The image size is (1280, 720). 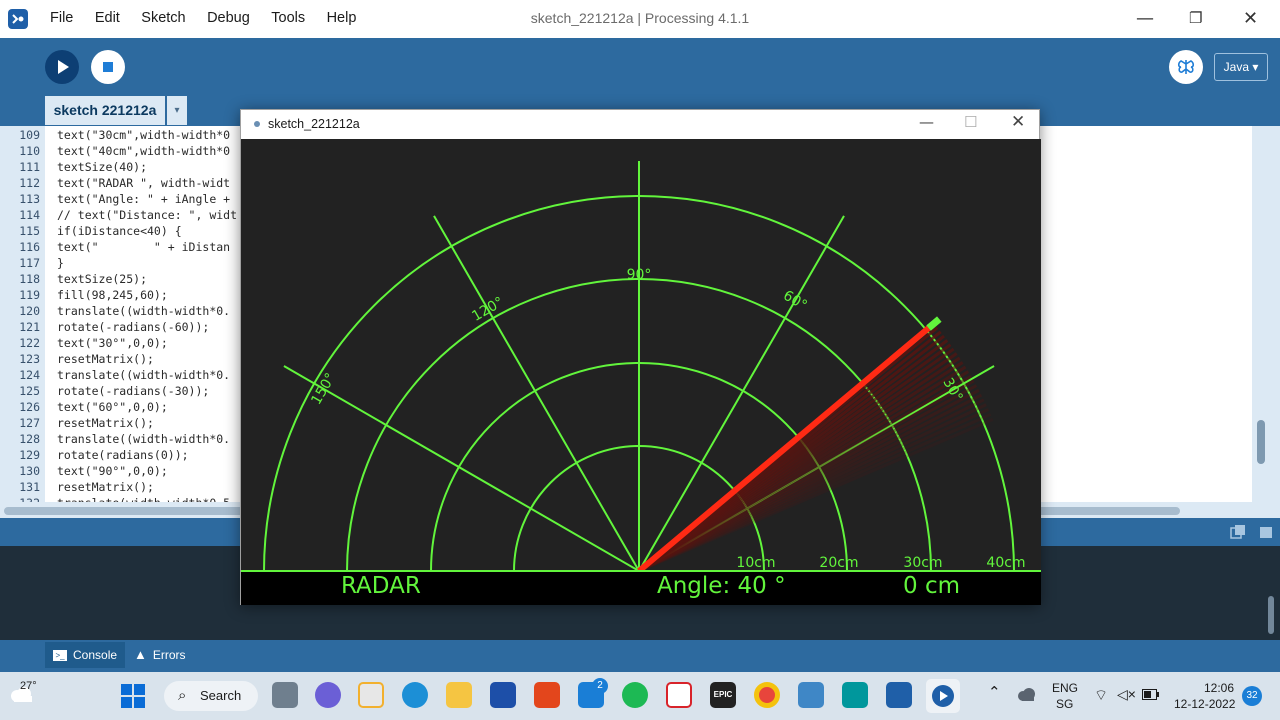 I want to click on windows-start-icon, so click(x=133, y=696).